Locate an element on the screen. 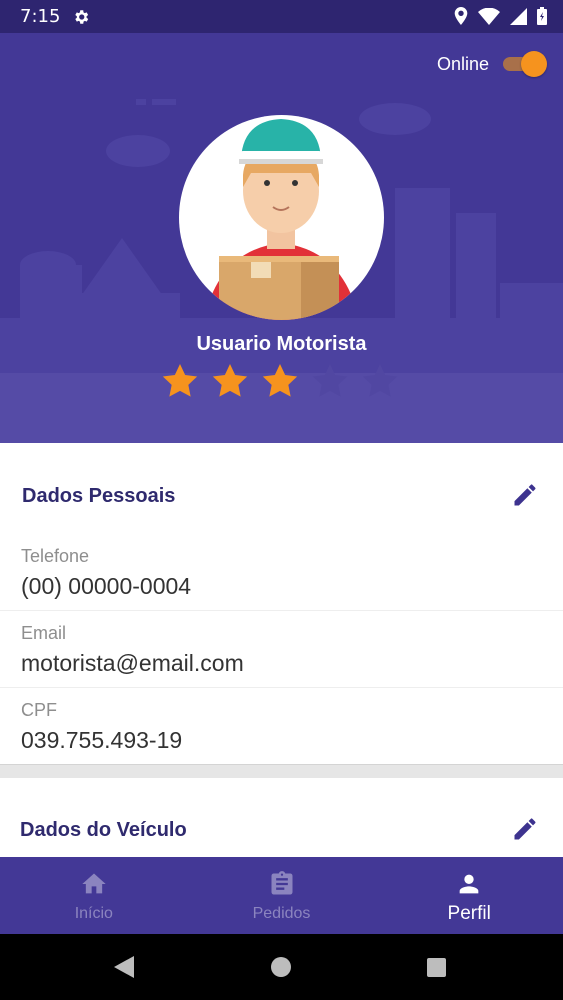 This screenshot has width=563, height=1000. person-icon is located at coordinates (469, 886).